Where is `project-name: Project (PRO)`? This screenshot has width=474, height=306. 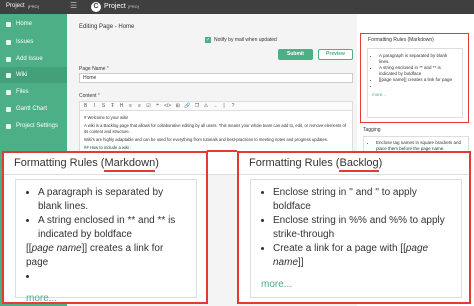 project-name: Project (PRO) is located at coordinates (121, 6).